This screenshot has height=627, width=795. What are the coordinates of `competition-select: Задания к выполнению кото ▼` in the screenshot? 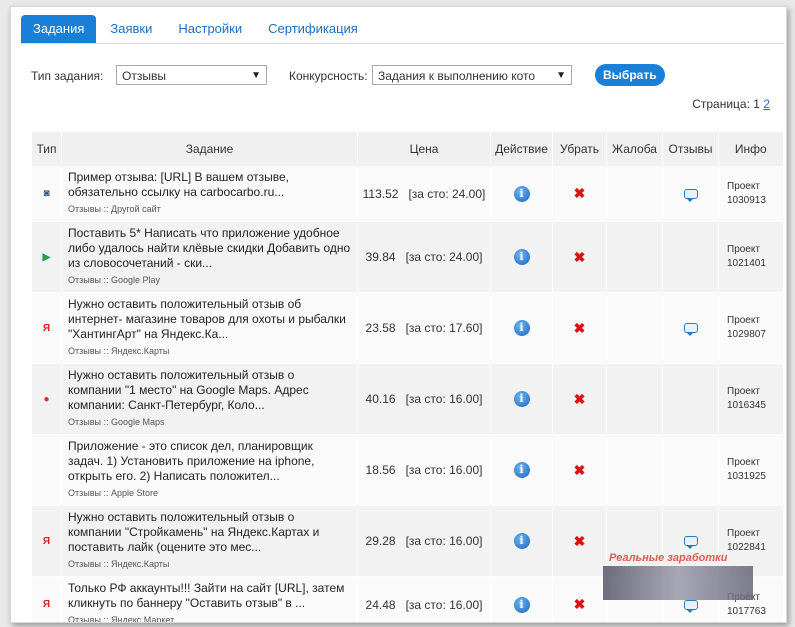 It's located at (472, 75).